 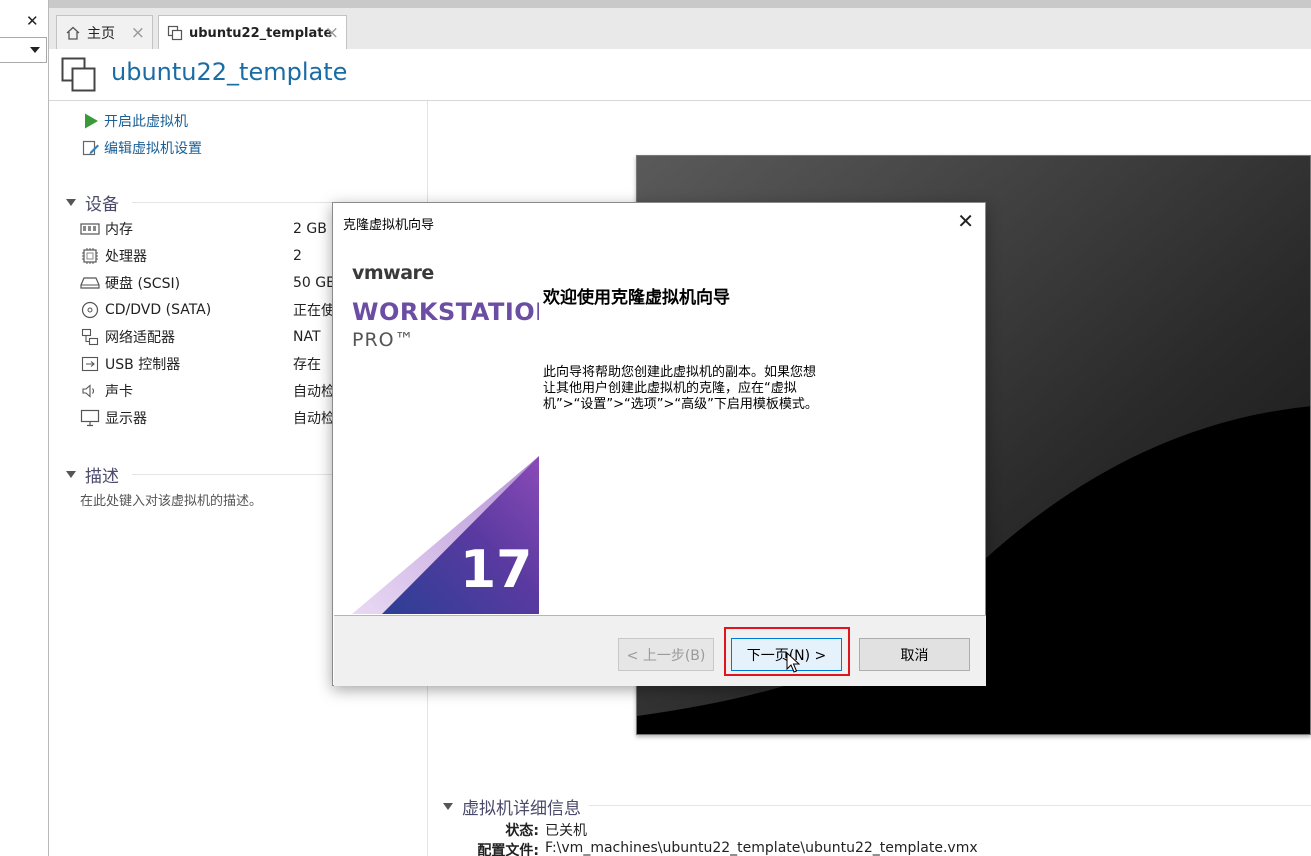 I want to click on detail-key: 配置文件:, so click(x=508, y=849).